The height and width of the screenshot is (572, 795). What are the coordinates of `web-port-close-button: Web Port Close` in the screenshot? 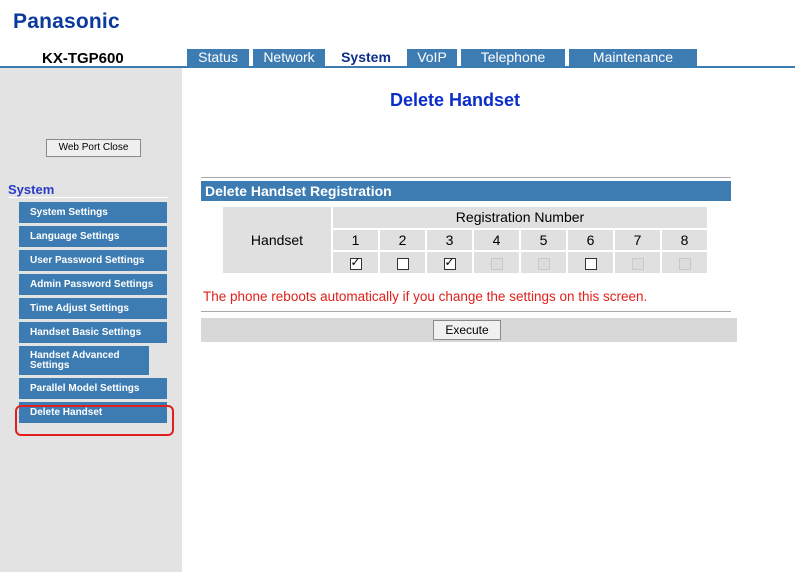 It's located at (93, 148).